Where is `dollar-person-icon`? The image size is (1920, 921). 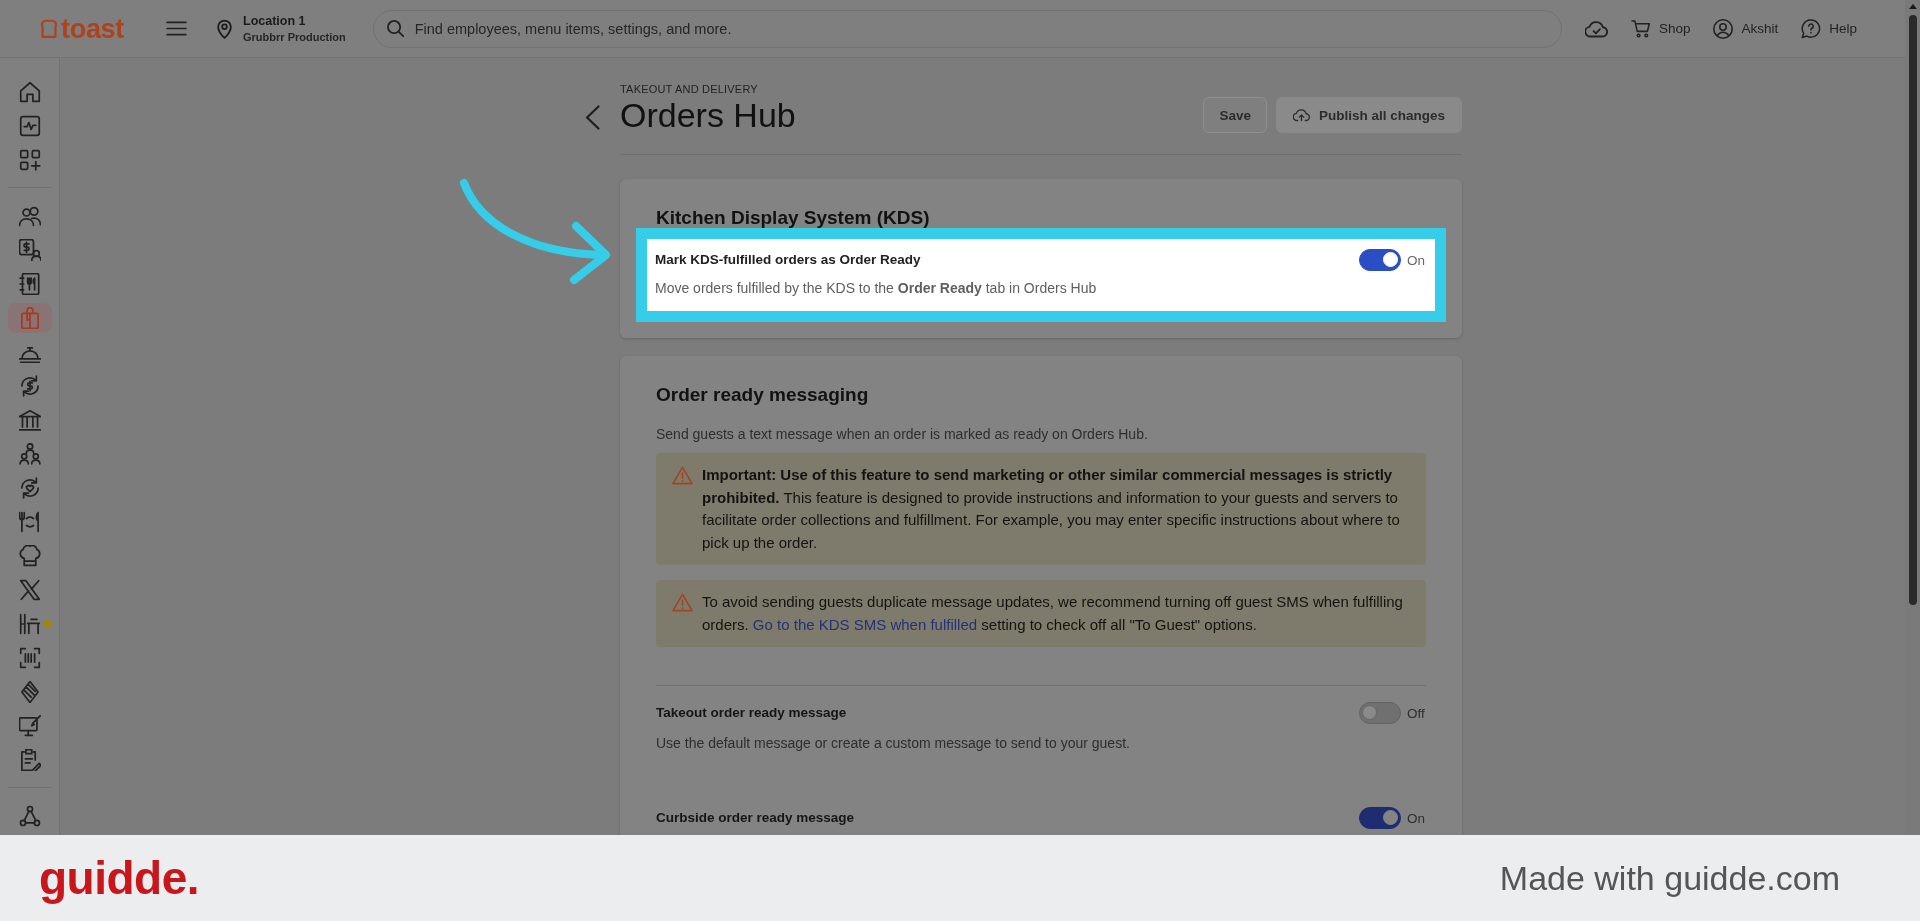 dollar-person-icon is located at coordinates (29, 250).